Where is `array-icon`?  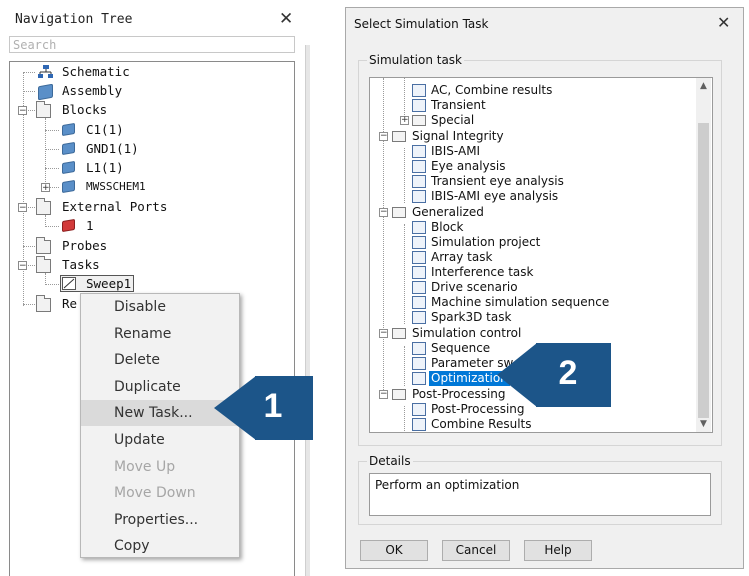
array-icon is located at coordinates (419, 257).